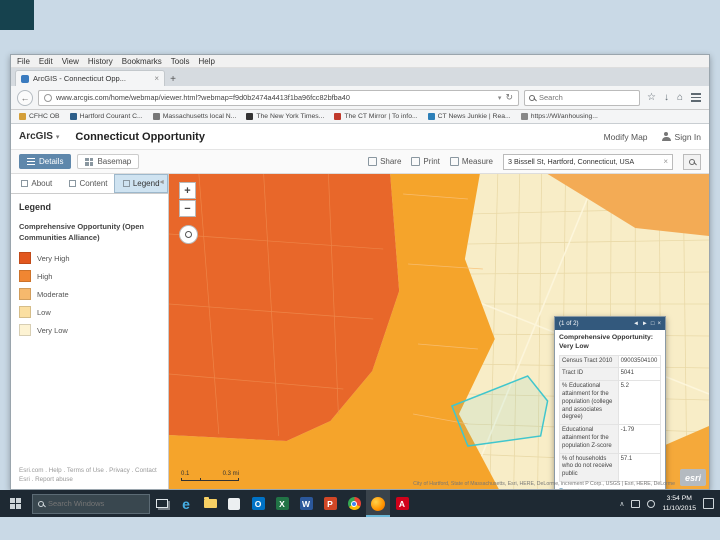 The height and width of the screenshot is (540, 720). Describe the element at coordinates (665, 161) in the screenshot. I see `clear-icon: ×` at that location.